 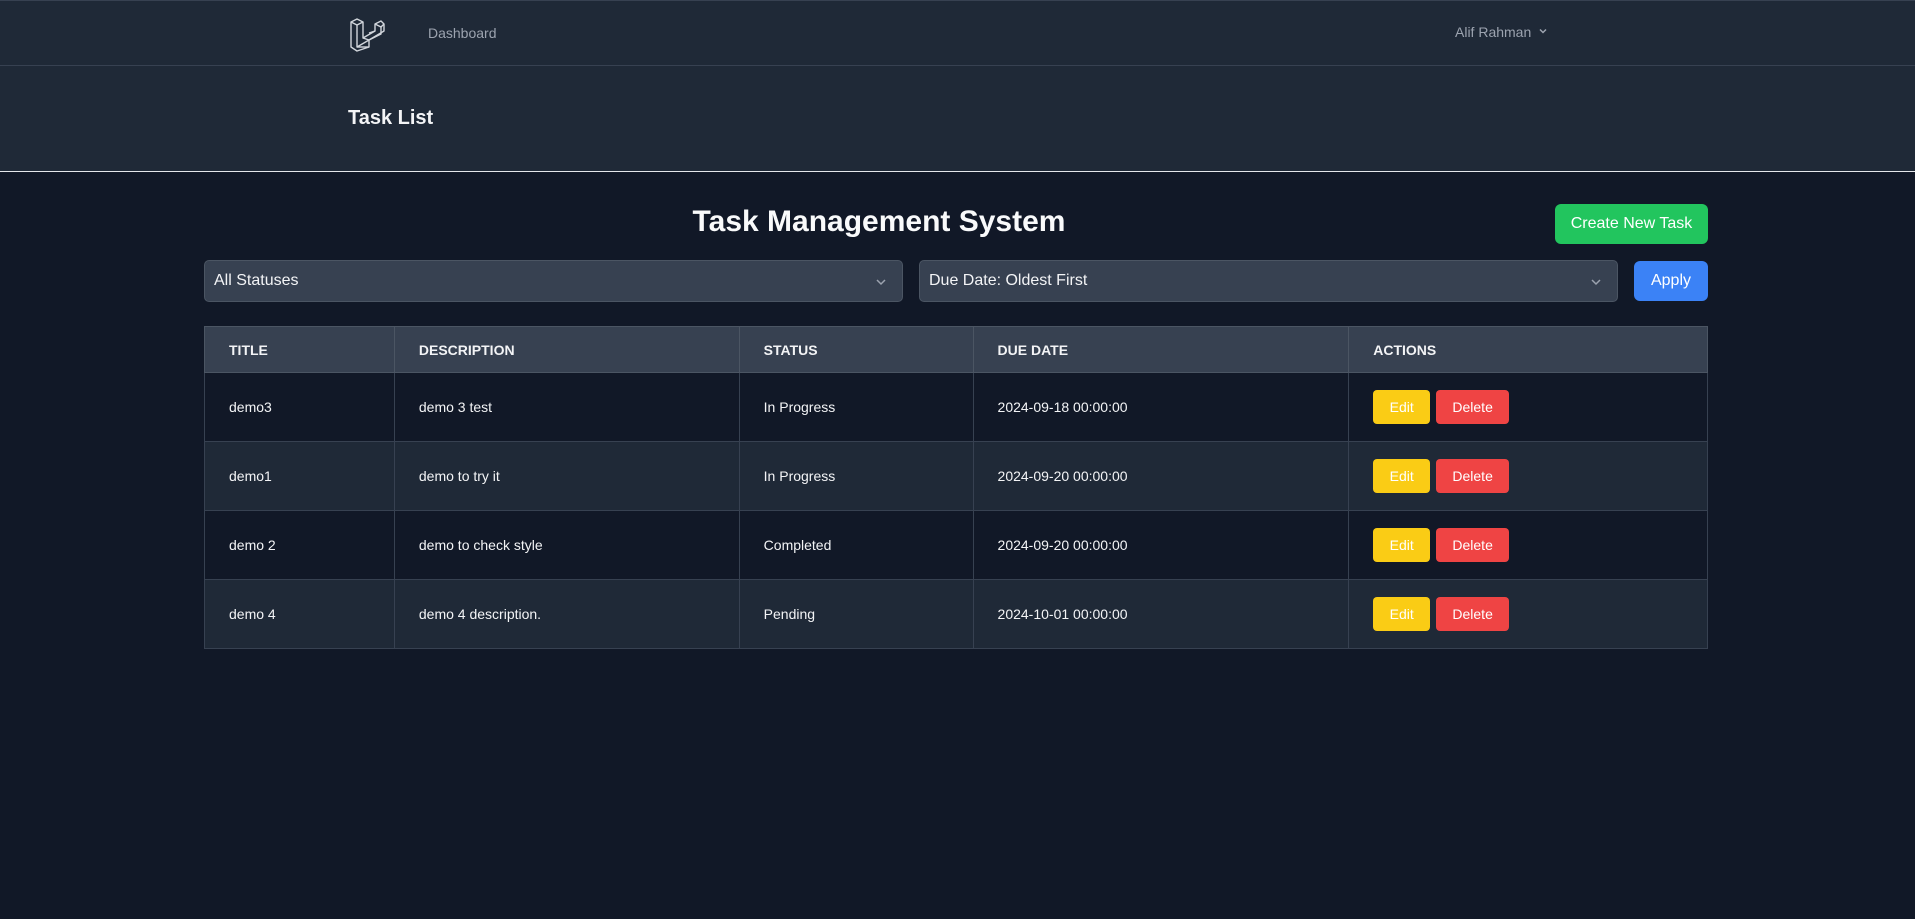 What do you see at coordinates (856, 614) in the screenshot?
I see `task-status: Pending` at bounding box center [856, 614].